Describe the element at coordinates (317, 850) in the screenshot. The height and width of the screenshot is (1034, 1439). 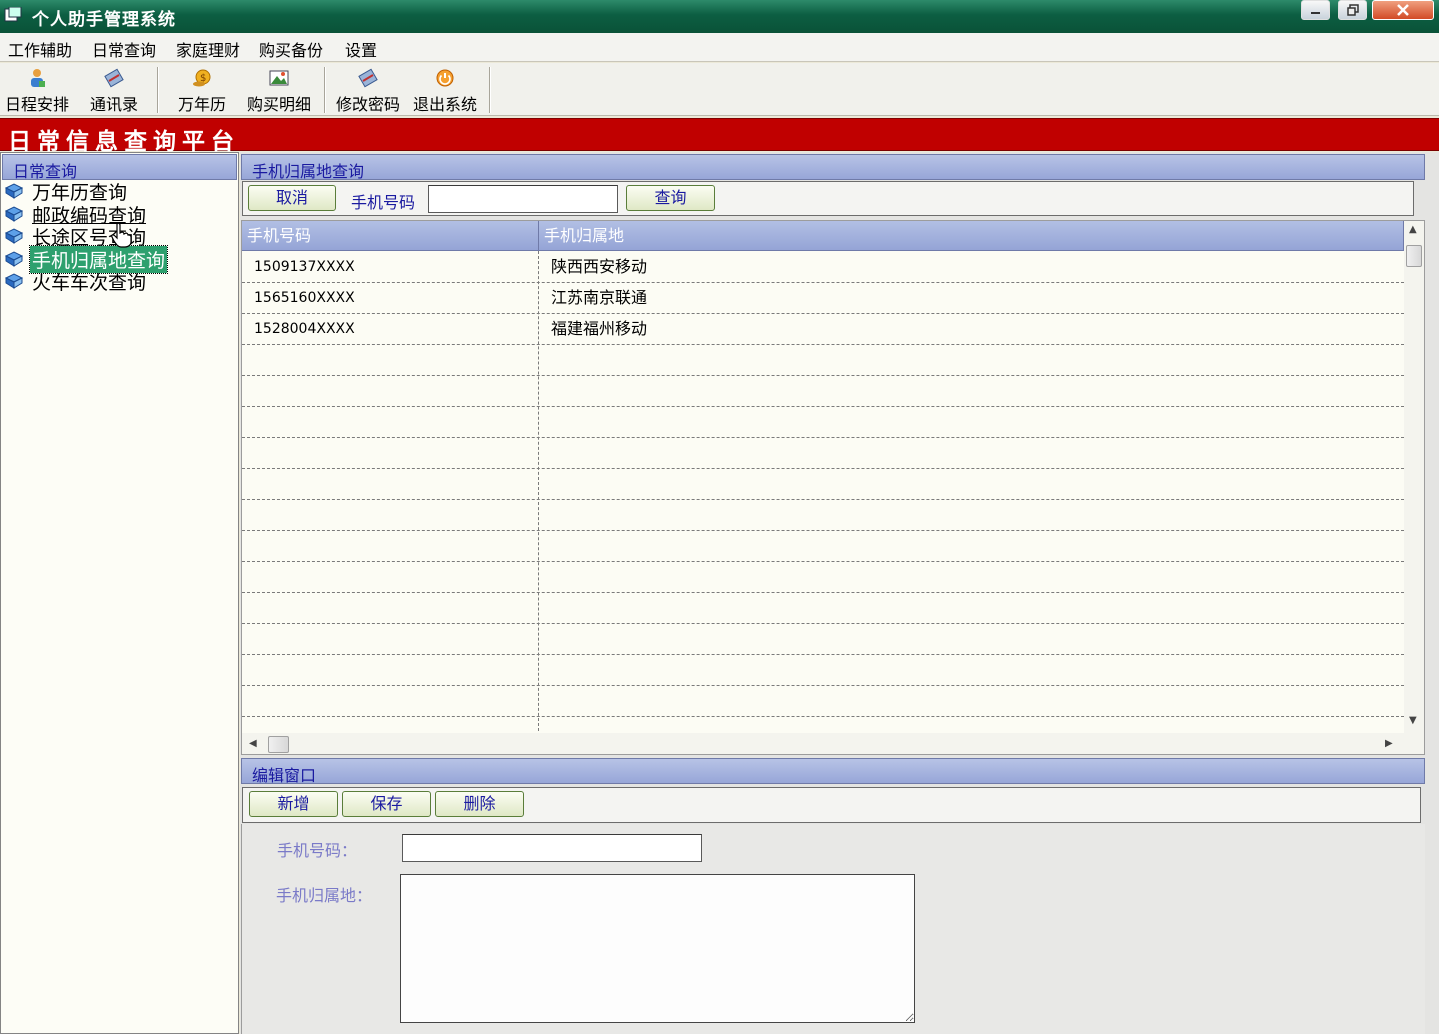
I see `edit-phone-label: 手机号码：` at that location.